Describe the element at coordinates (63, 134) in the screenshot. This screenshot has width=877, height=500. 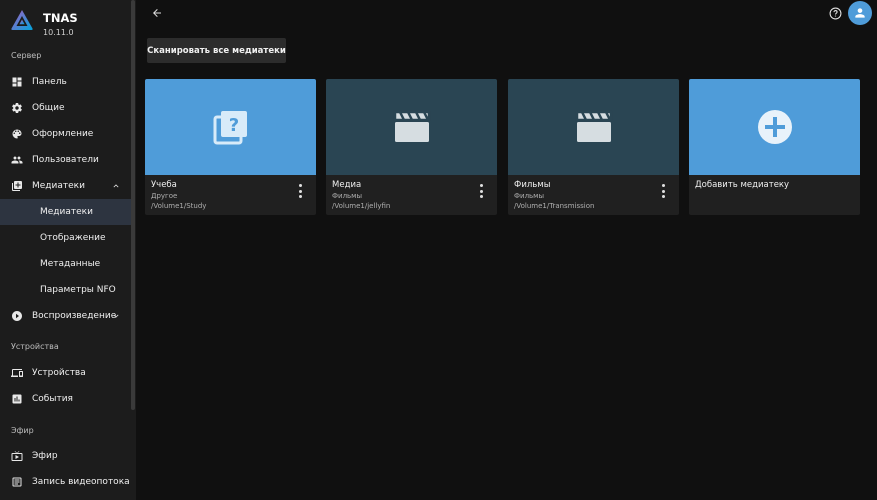
I see `sidebar-item-label: Оформление` at that location.